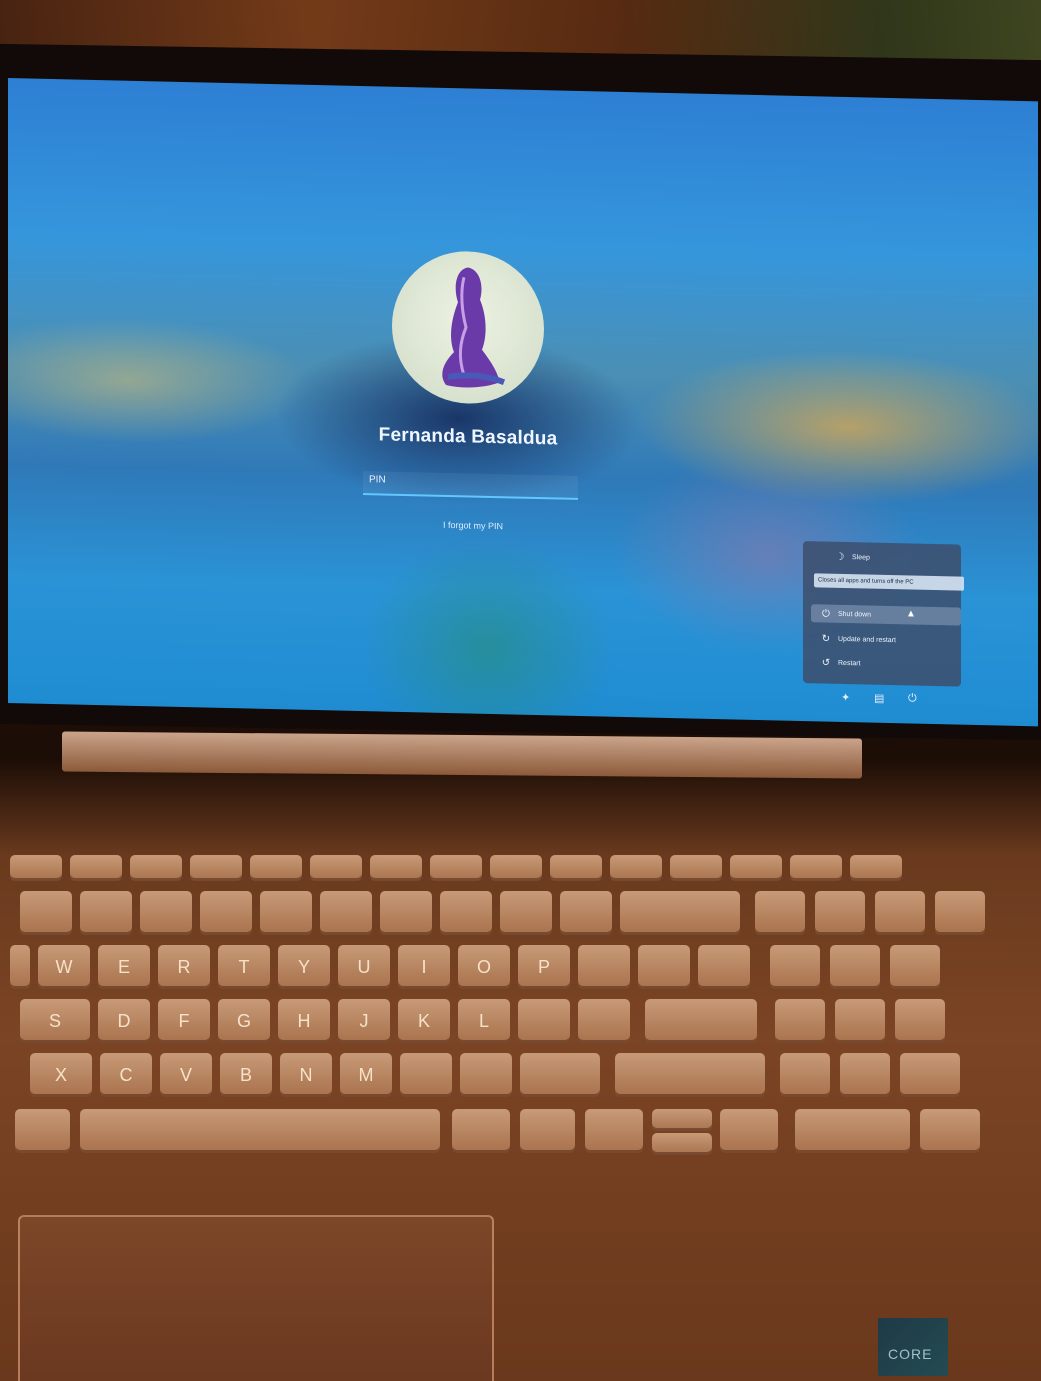 Image resolution: width=1041 pixels, height=1381 pixels. Describe the element at coordinates (470, 485) in the screenshot. I see `pin-input: PIN` at that location.